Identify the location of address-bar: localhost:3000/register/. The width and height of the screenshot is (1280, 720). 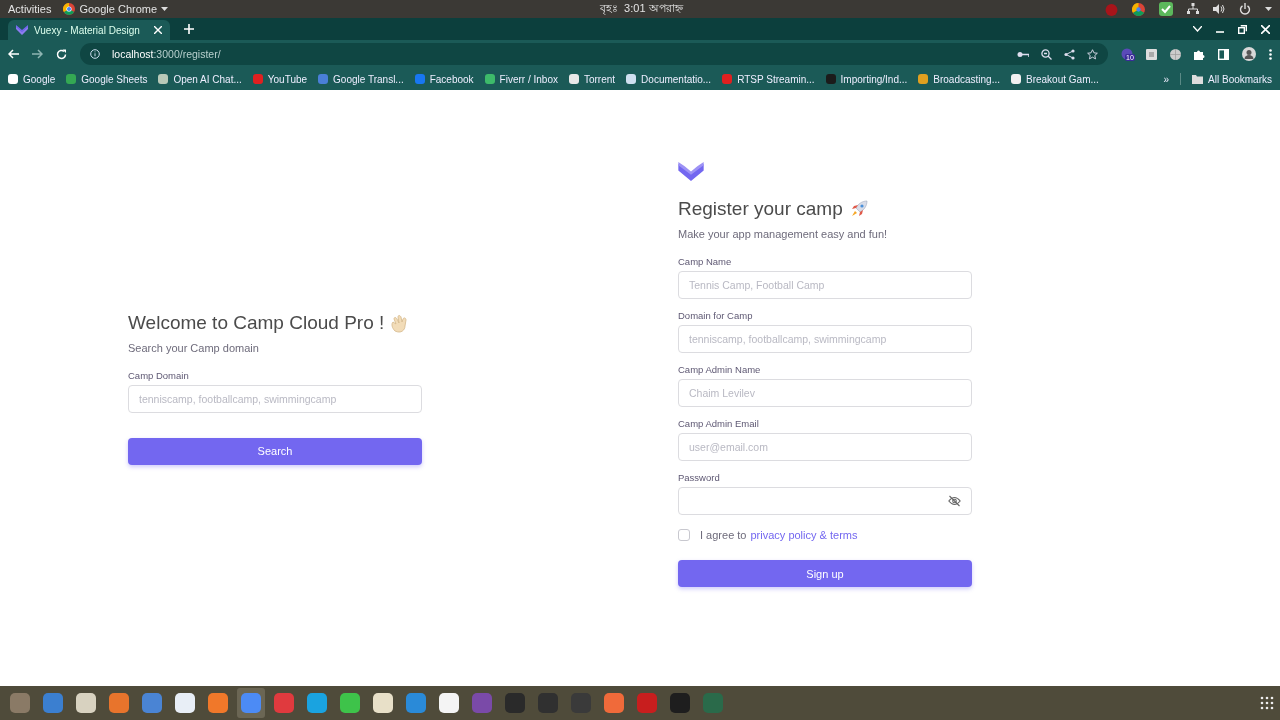
(594, 54).